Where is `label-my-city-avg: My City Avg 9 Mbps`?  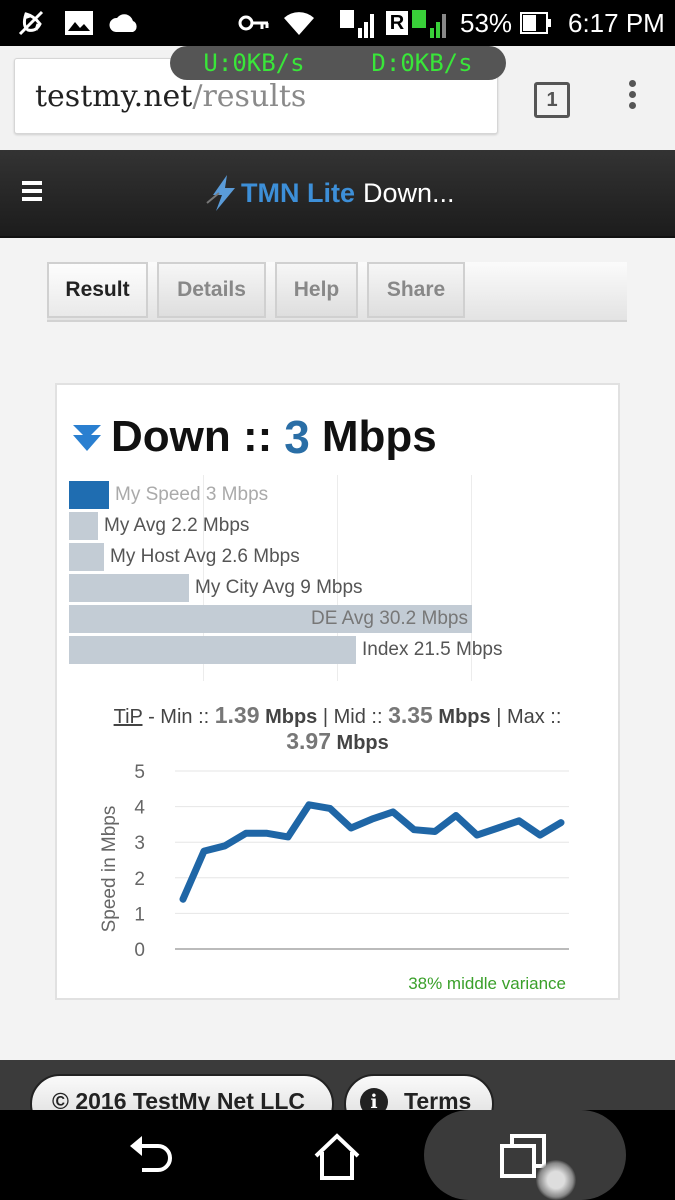
label-my-city-avg: My City Avg 9 Mbps is located at coordinates (279, 587).